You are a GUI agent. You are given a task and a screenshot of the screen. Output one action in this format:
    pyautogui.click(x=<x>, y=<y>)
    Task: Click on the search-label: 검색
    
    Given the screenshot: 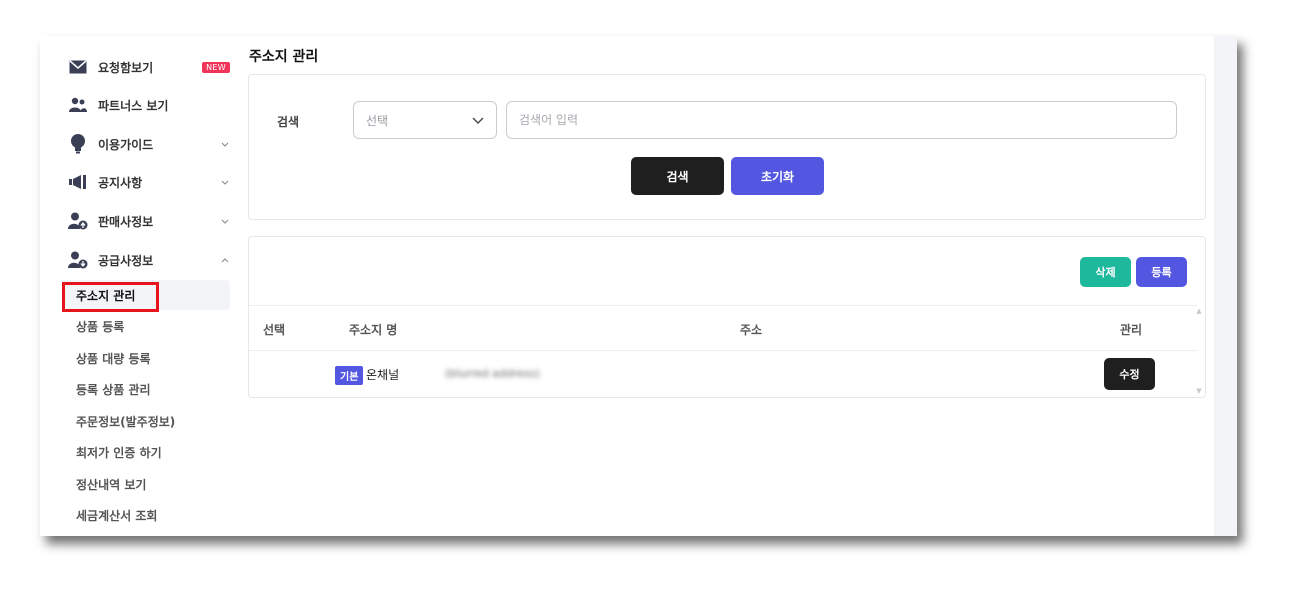 What is the action you would take?
    pyautogui.click(x=288, y=122)
    